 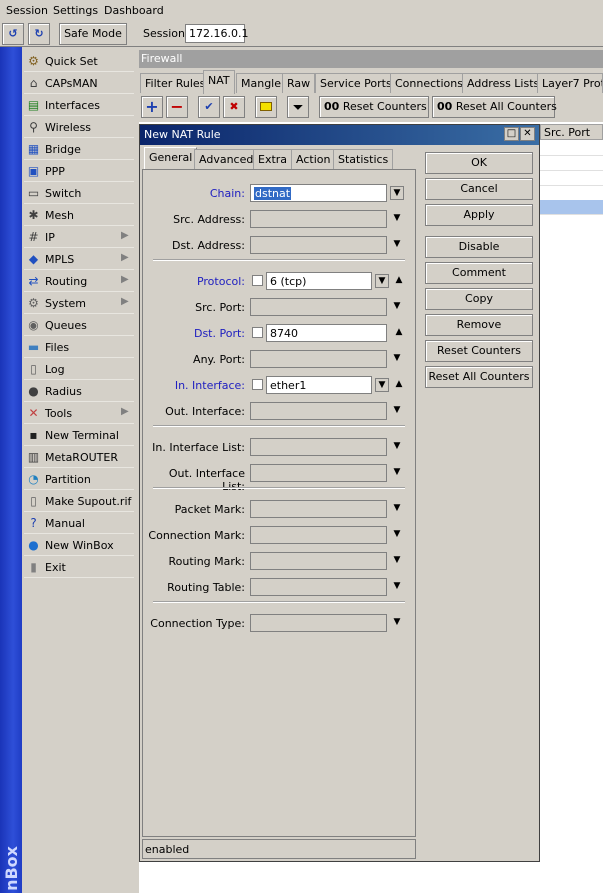 What do you see at coordinates (318, 587) in the screenshot?
I see `routing-table-field` at bounding box center [318, 587].